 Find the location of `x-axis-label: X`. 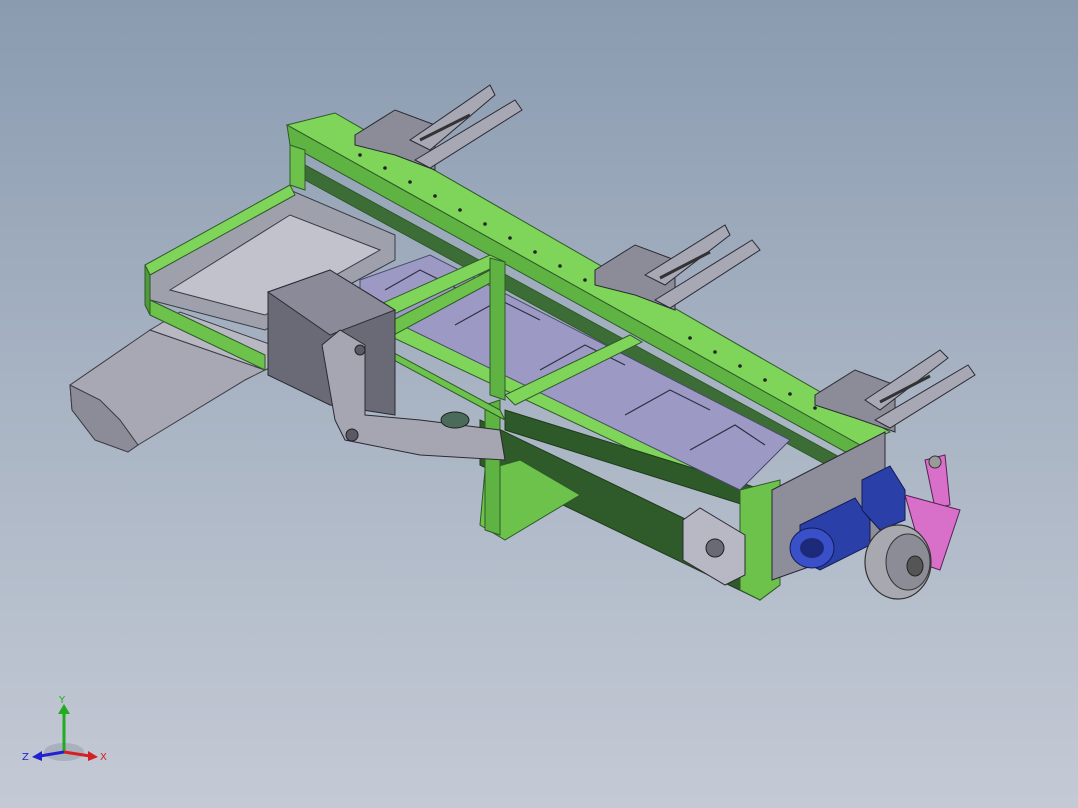

x-axis-label: X is located at coordinates (103, 757).